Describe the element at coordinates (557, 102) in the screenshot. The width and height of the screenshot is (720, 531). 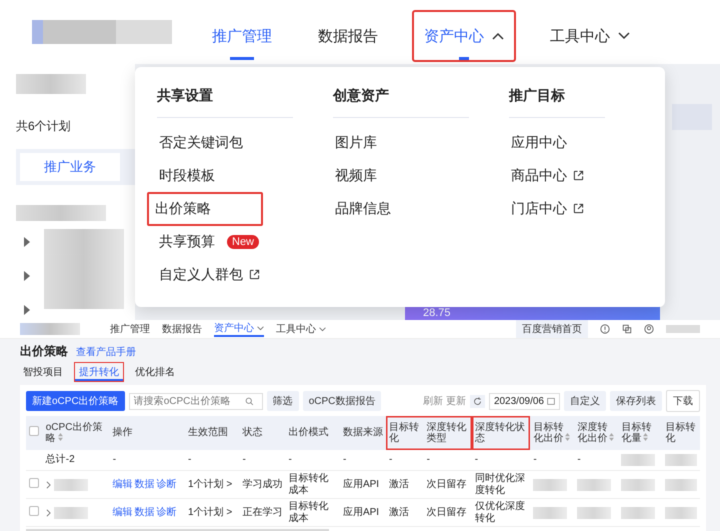
I see `menu-heading: 推广目标` at that location.